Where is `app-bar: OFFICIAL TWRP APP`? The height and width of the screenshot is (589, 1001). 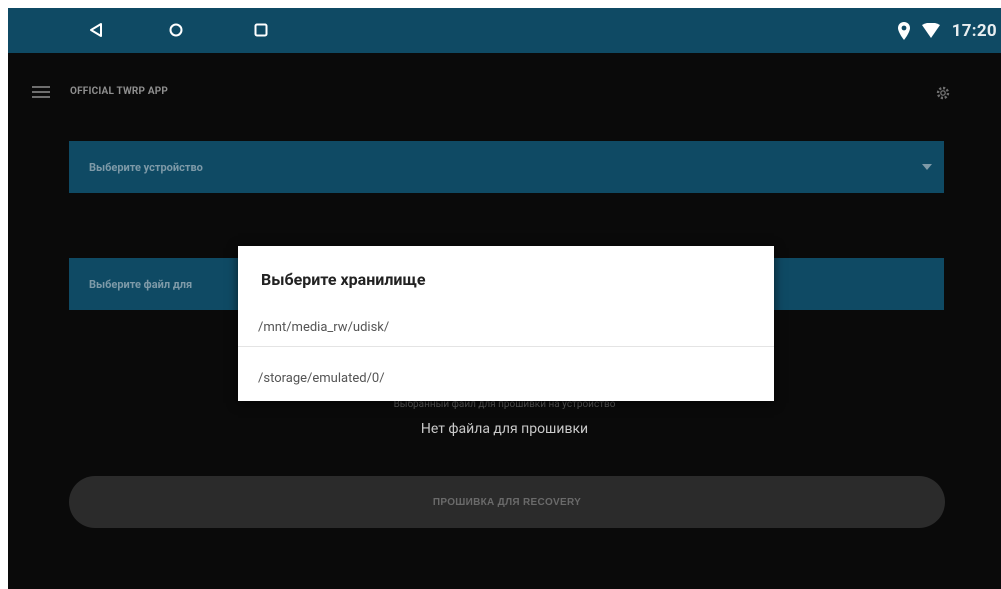 app-bar: OFFICIAL TWRP APP is located at coordinates (504, 83).